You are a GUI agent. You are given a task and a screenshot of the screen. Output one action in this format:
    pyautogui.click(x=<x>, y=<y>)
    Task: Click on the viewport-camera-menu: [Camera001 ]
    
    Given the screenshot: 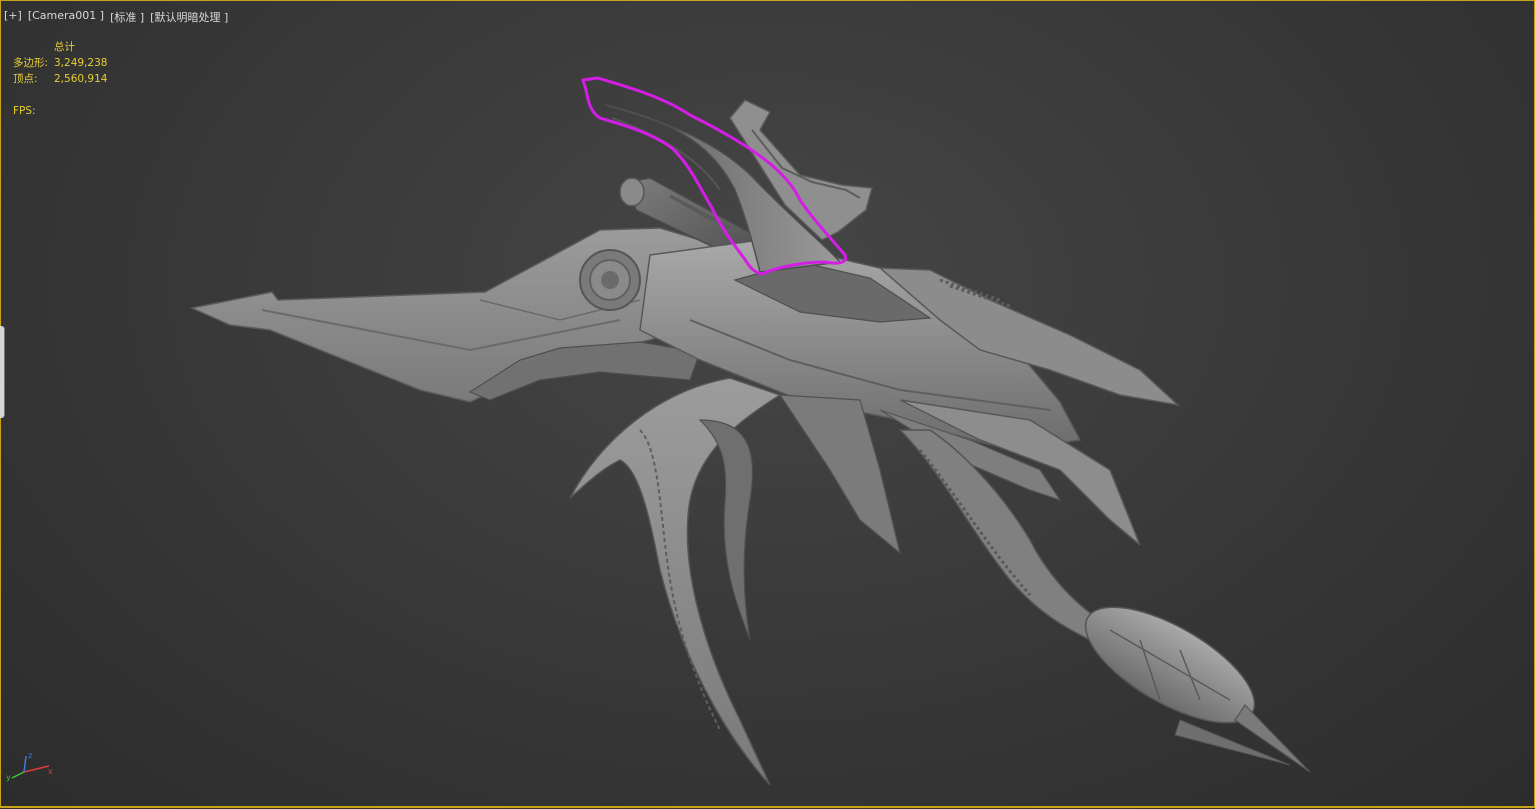 What is the action you would take?
    pyautogui.click(x=66, y=17)
    